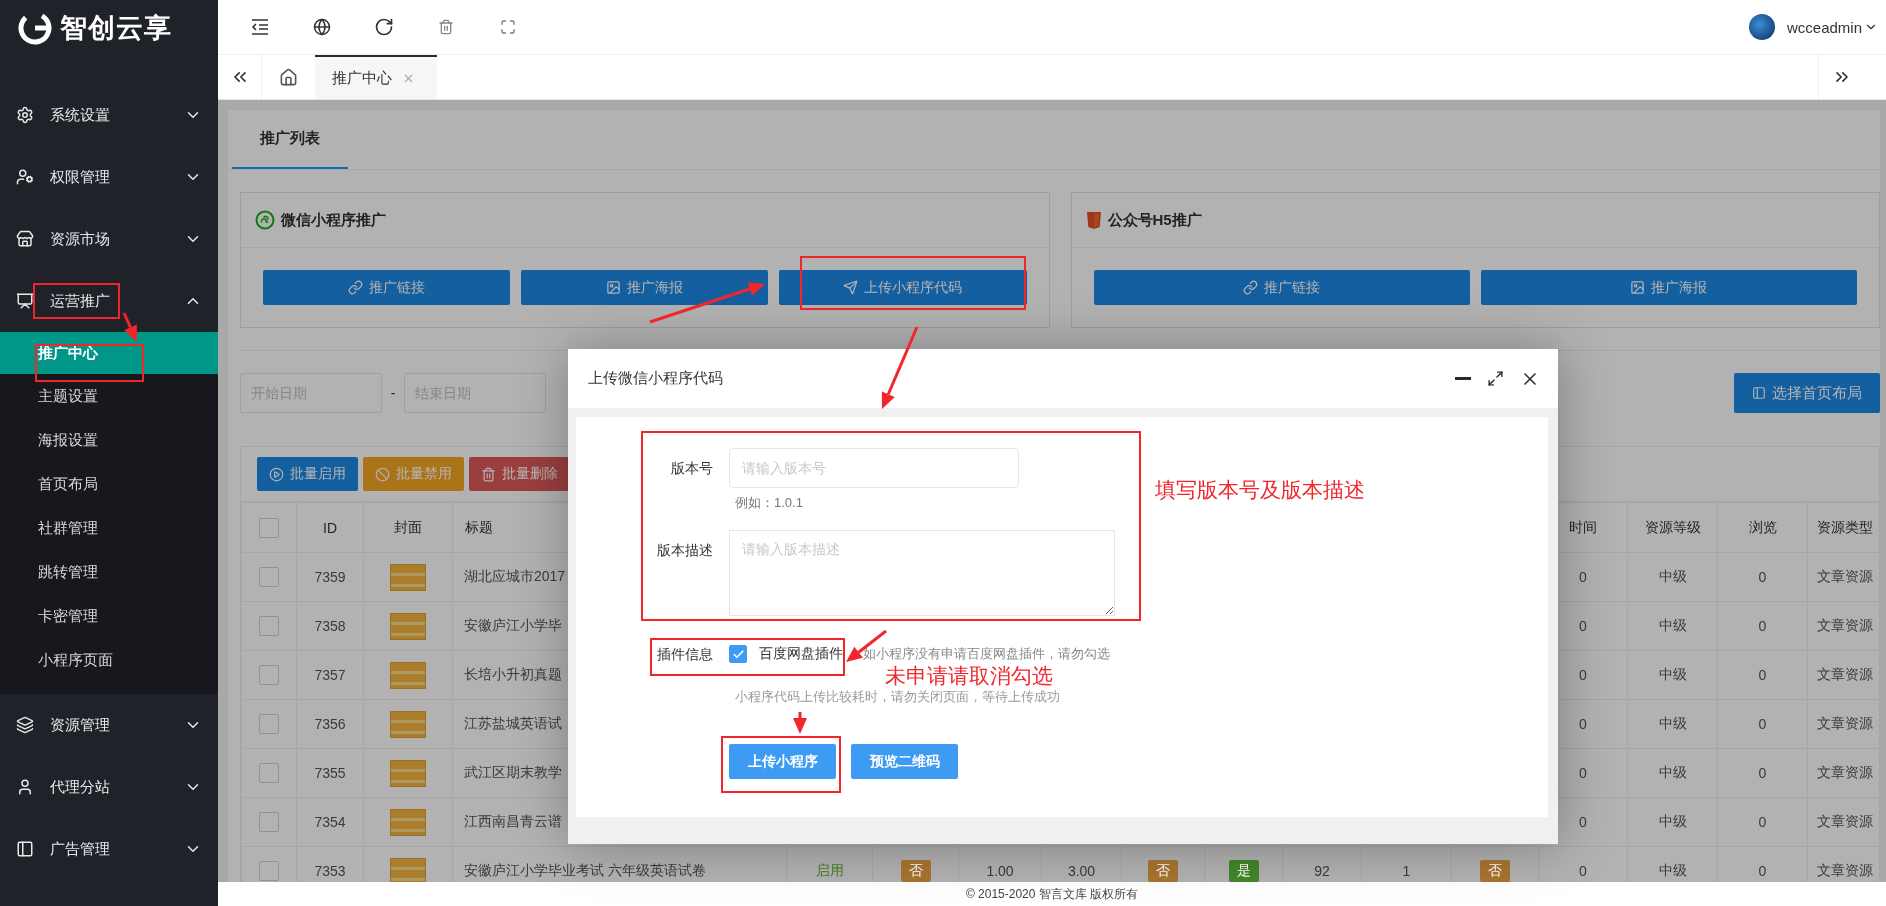 This screenshot has height=906, width=1886. I want to click on status-text: 启用, so click(829, 870).